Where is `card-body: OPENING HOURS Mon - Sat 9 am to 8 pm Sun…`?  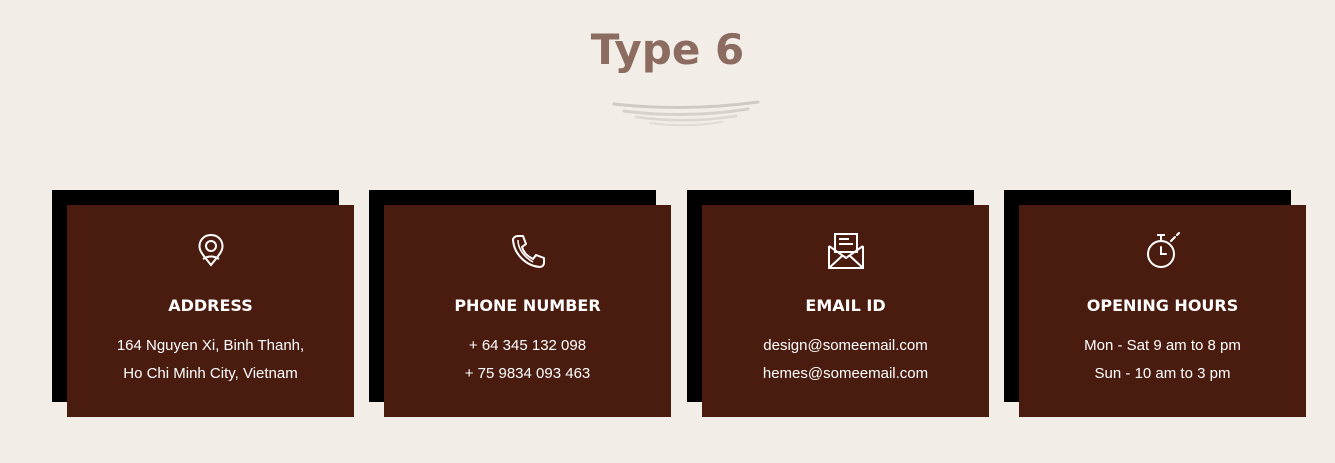
card-body: OPENING HOURS Mon - Sat 9 am to 8 pm Sun… is located at coordinates (1162, 311).